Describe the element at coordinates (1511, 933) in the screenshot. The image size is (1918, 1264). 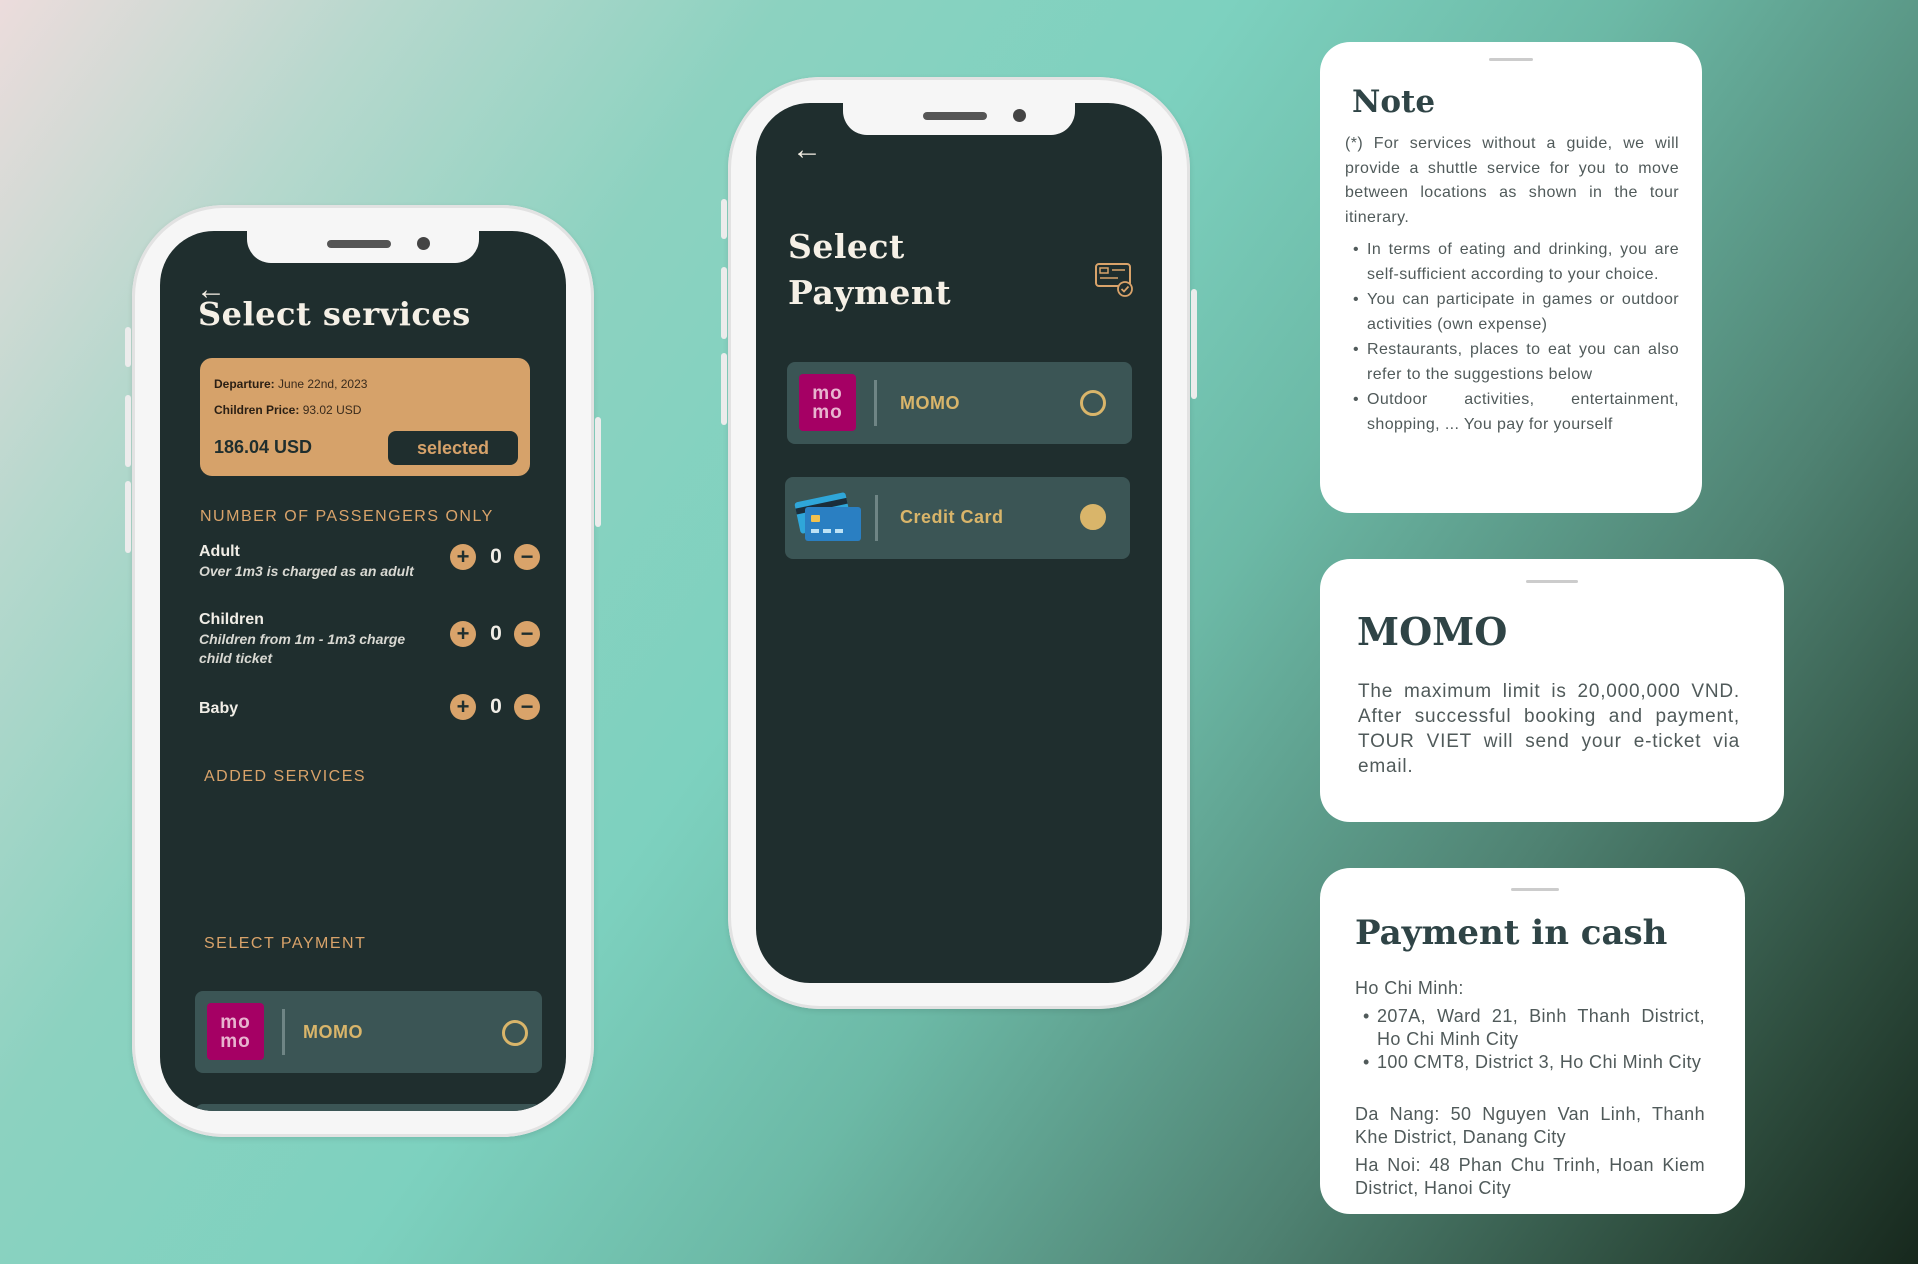
I see `cash-title: Payment in cash` at that location.